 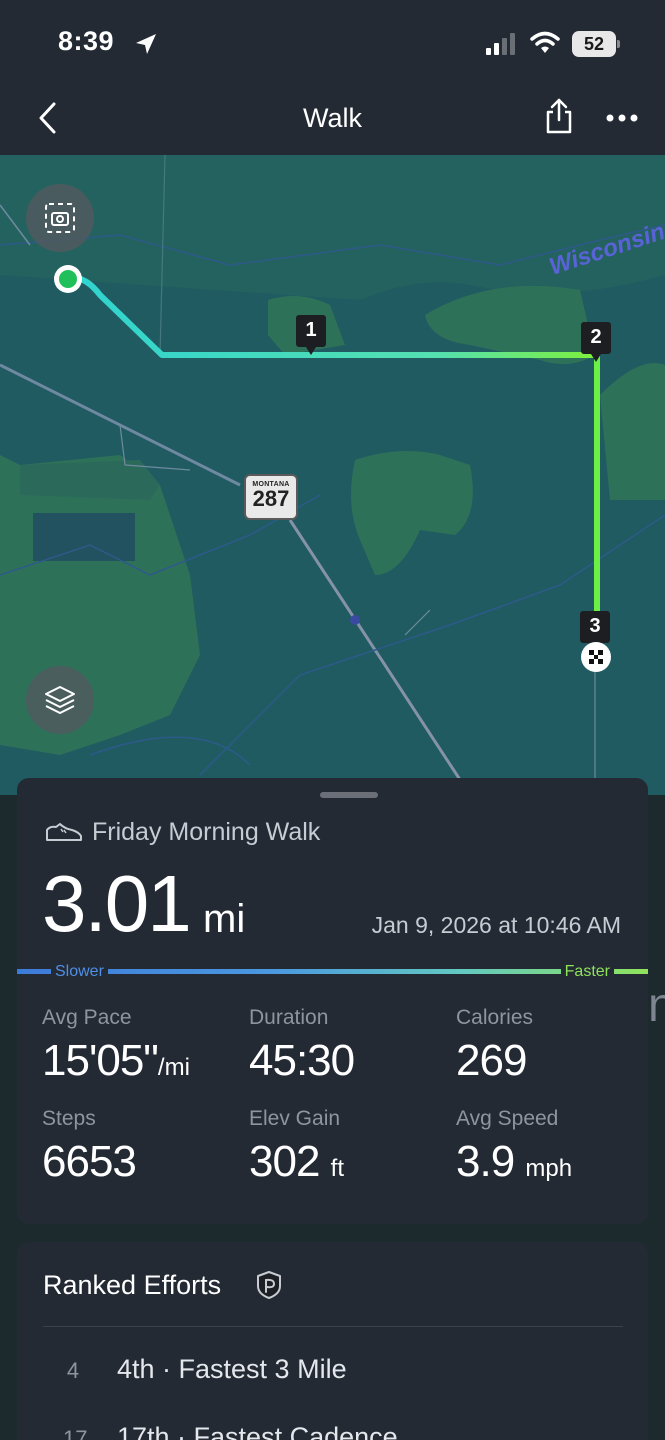 What do you see at coordinates (485, 1161) in the screenshot?
I see `stat-number: 3.9` at bounding box center [485, 1161].